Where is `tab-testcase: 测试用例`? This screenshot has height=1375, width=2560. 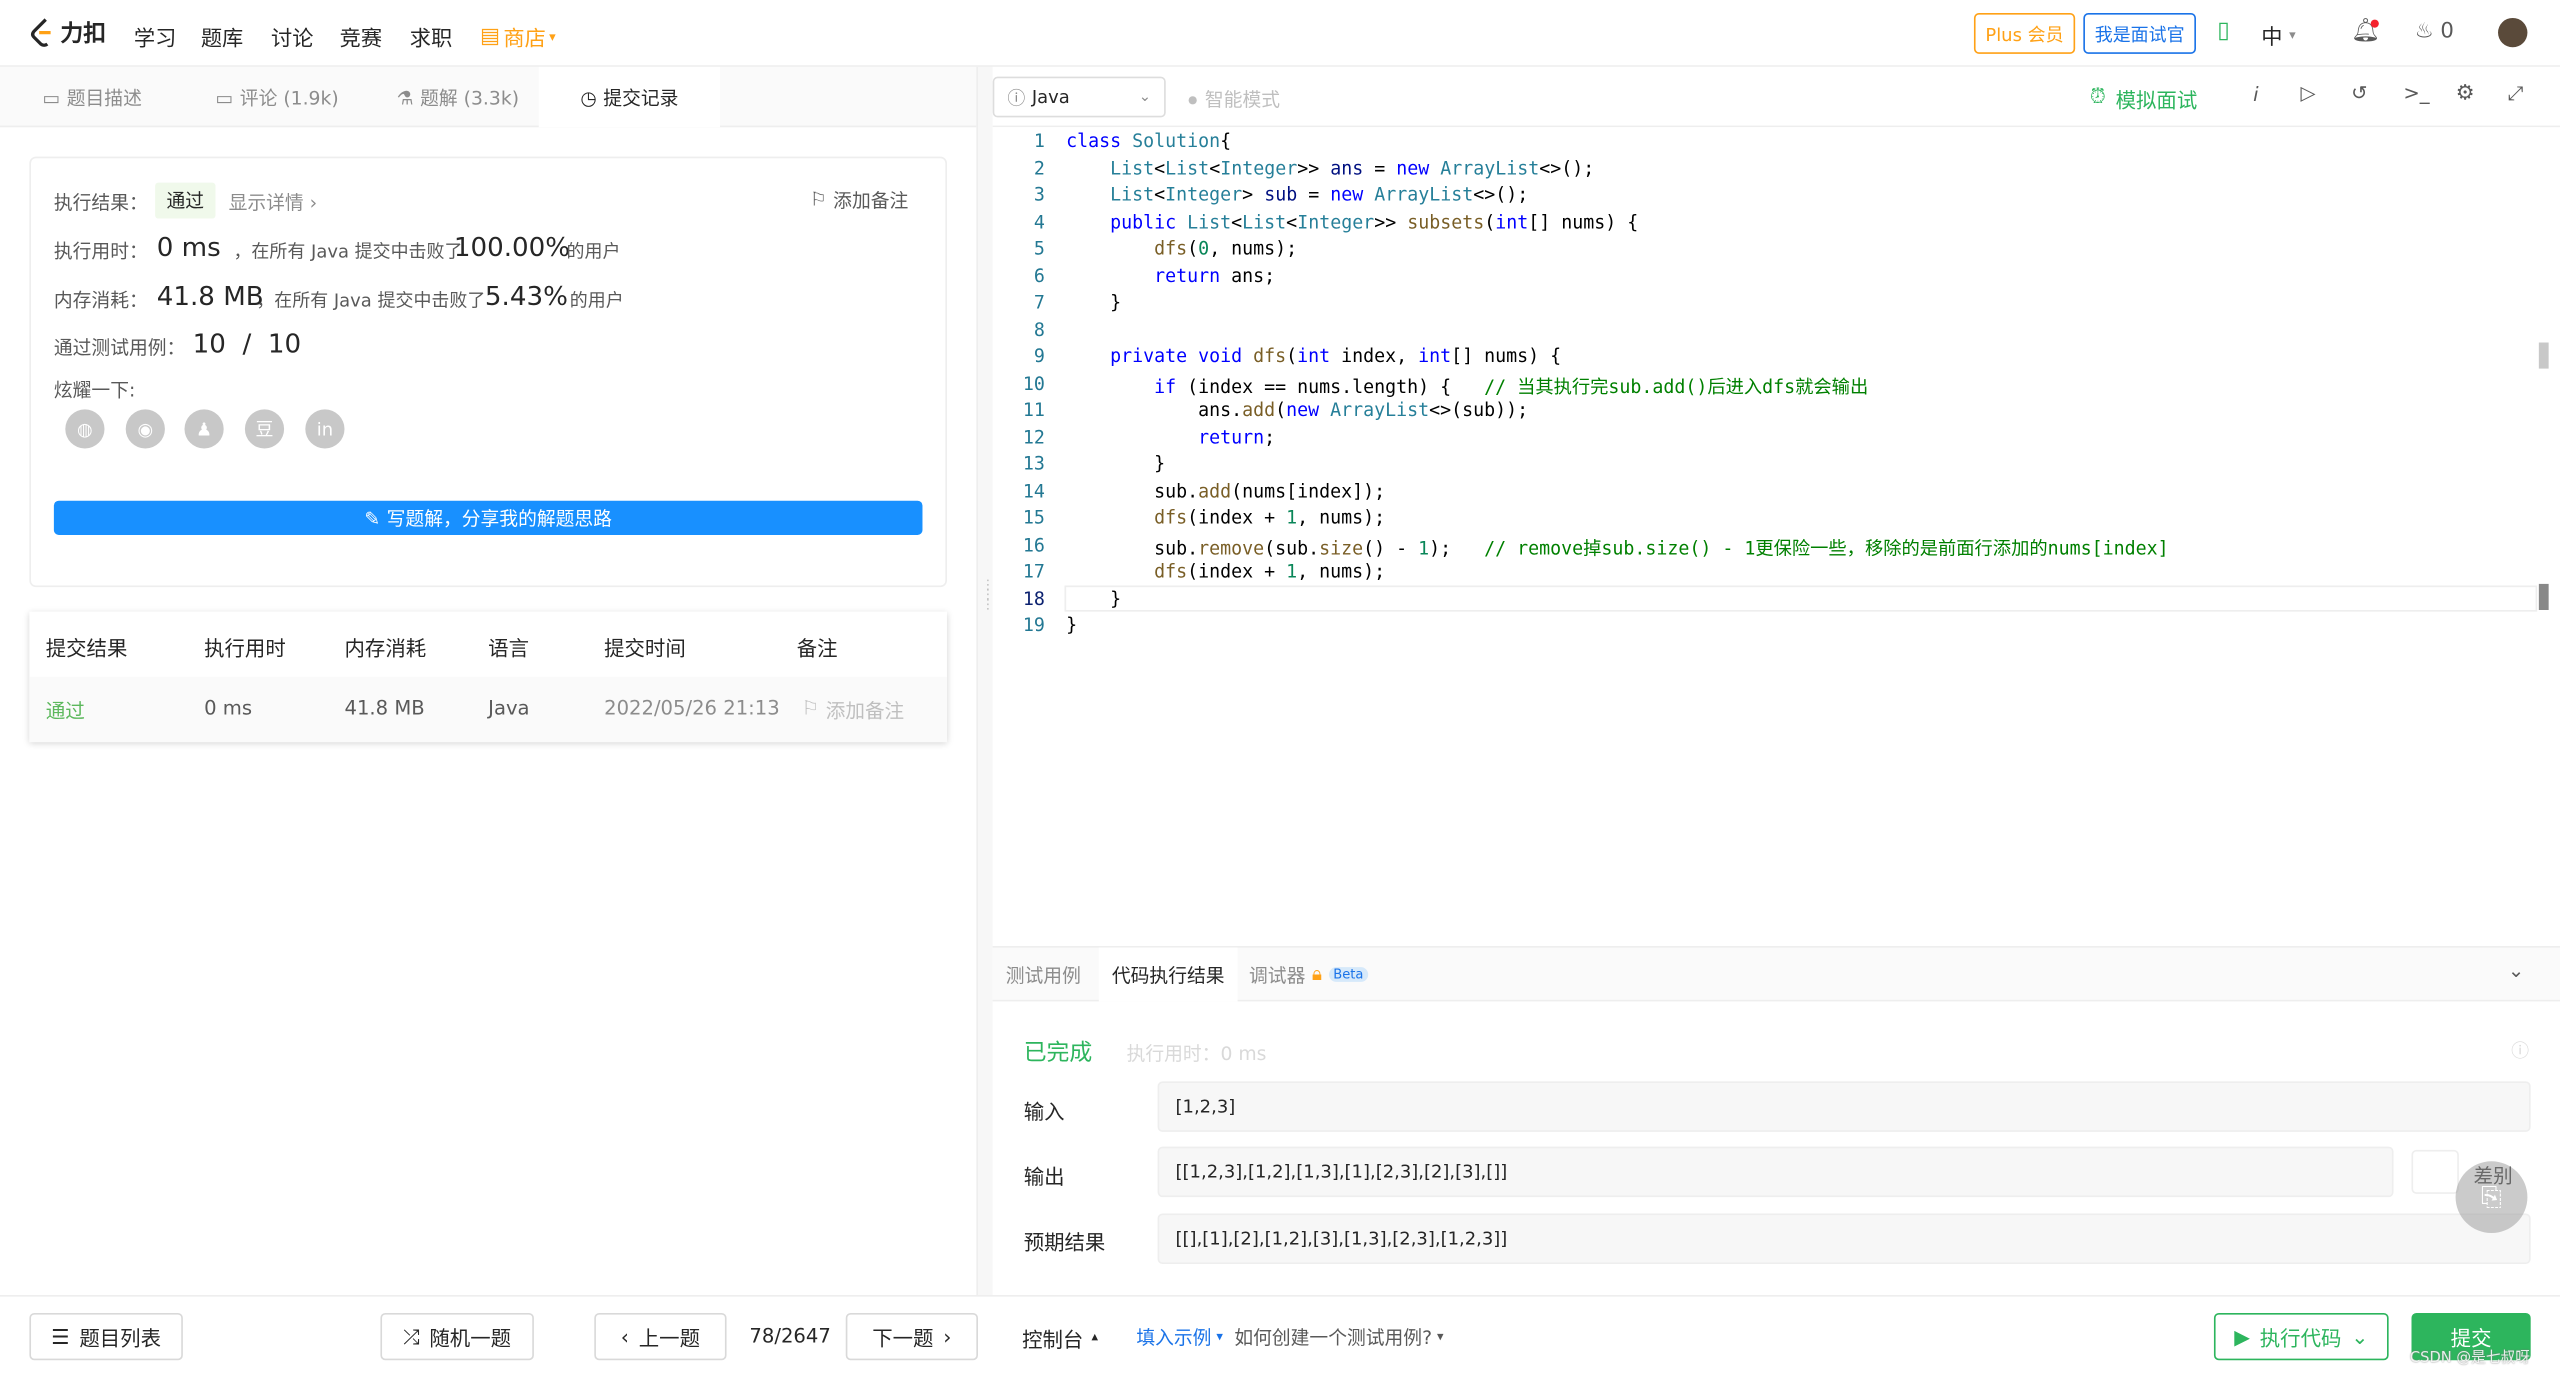
tab-testcase: 测试用例 is located at coordinates (1043, 975).